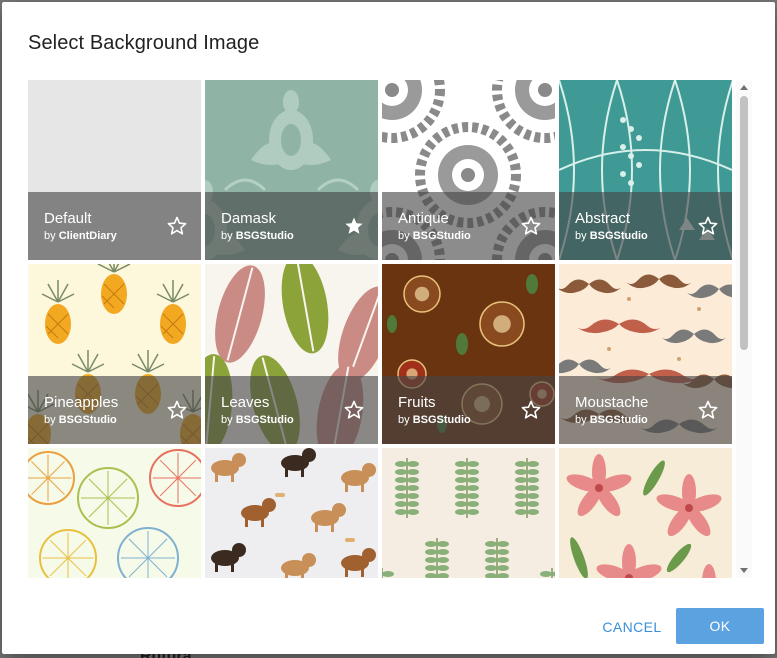  I want to click on tile-name: Damask, so click(249, 218).